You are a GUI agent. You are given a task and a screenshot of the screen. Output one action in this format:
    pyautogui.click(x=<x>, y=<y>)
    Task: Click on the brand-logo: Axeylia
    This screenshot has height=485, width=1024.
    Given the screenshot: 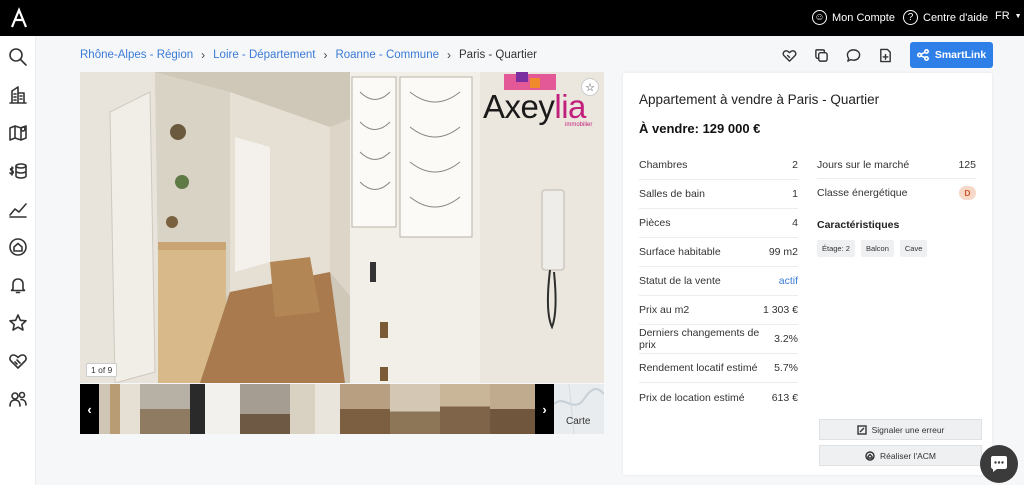 What is the action you would take?
    pyautogui.click(x=534, y=106)
    